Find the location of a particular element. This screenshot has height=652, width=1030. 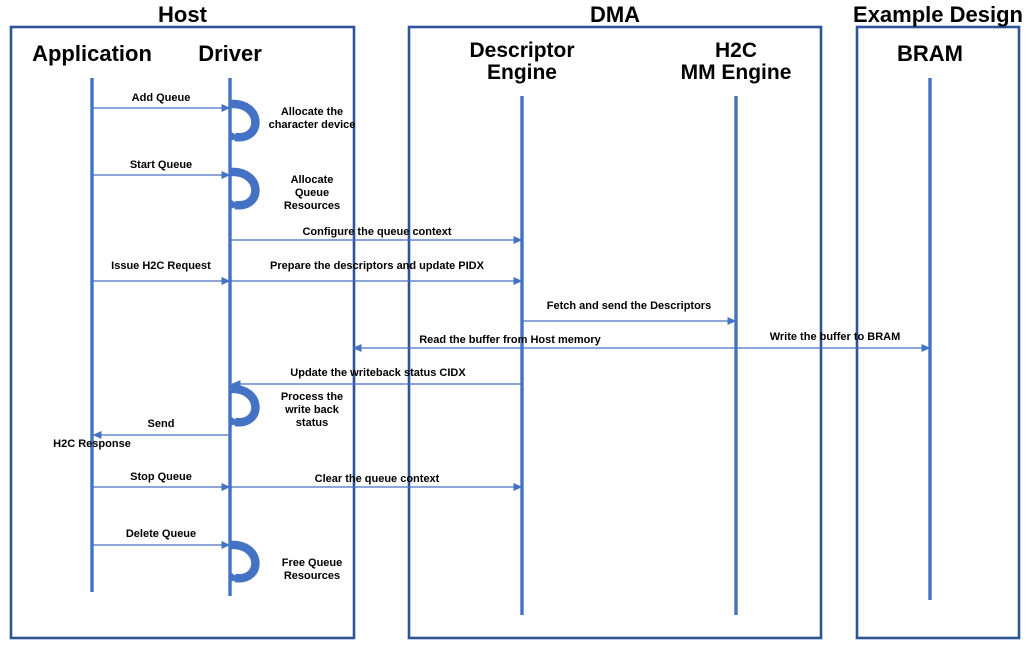

self-message-label-allocate_char_device: Allocate the character device is located at coordinates (312, 118).